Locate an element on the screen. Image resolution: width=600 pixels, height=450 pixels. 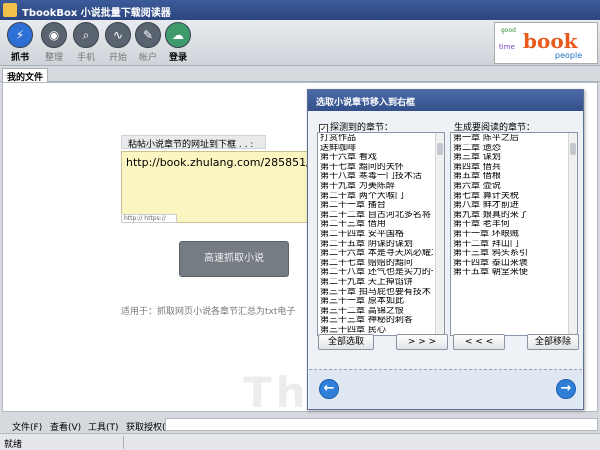
start-button: ∿ 开始 is located at coordinates (118, 43).